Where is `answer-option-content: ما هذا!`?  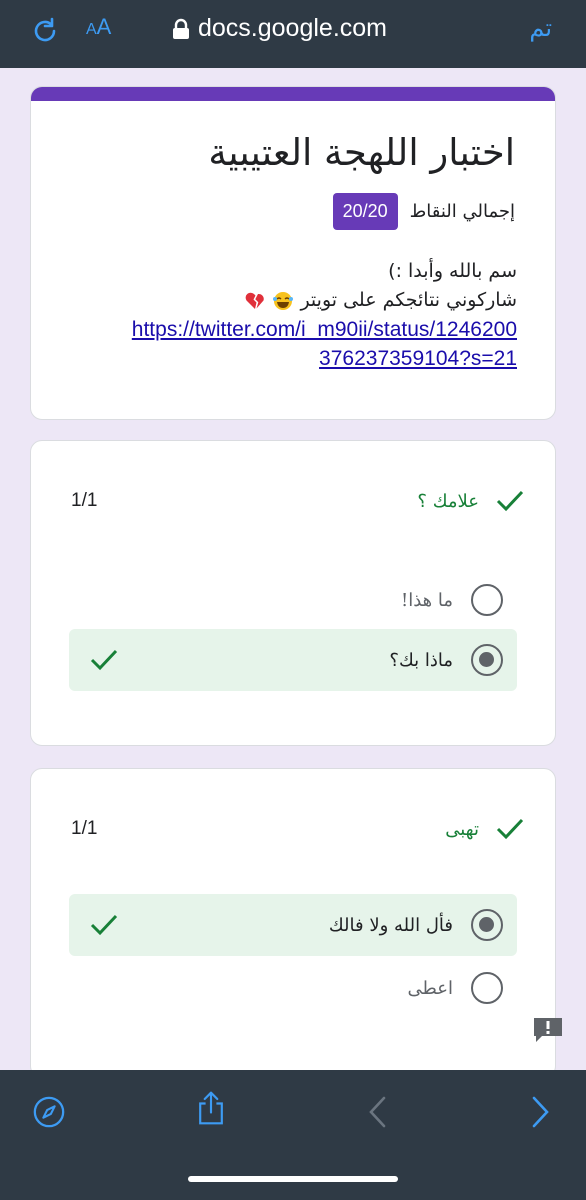
answer-option-content: ما هذا! is located at coordinates (452, 600).